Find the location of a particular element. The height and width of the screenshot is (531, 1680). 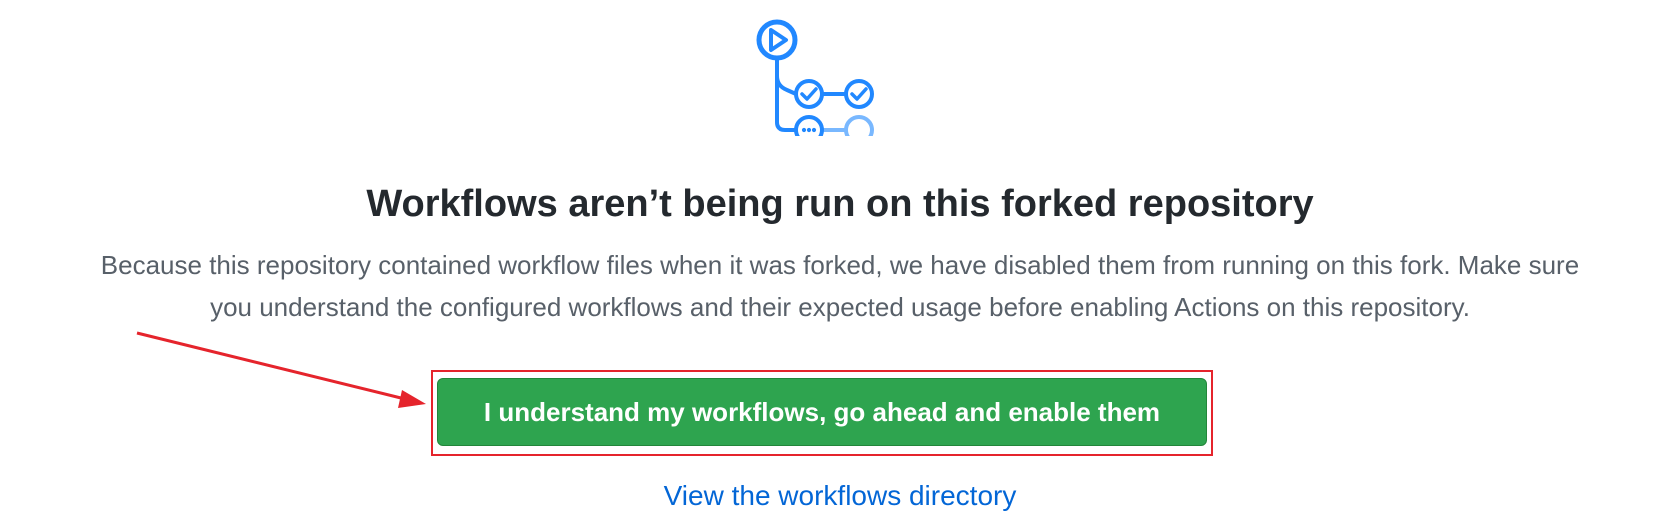

view-workflows-directory-link: View the workflows directory is located at coordinates (840, 495).